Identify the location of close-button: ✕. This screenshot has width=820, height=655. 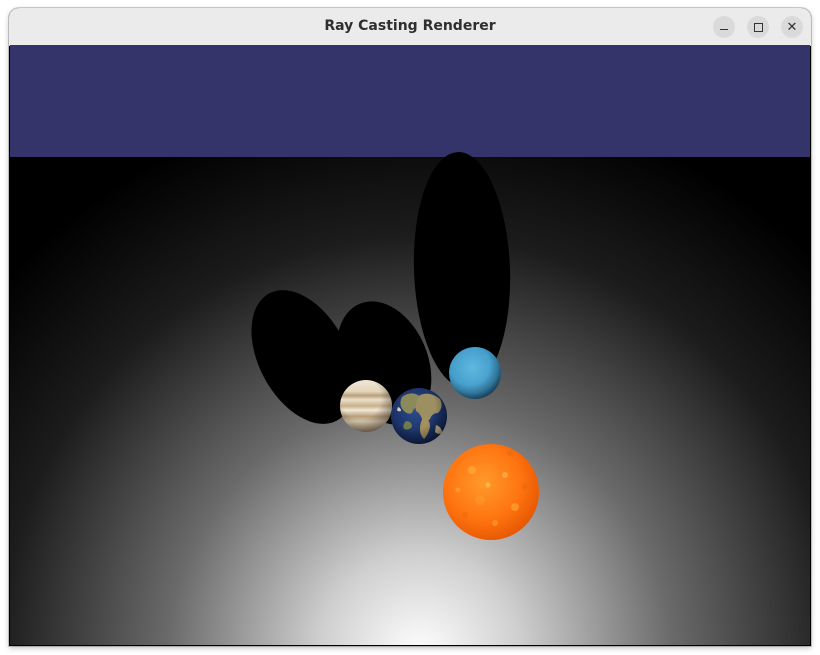
(792, 27).